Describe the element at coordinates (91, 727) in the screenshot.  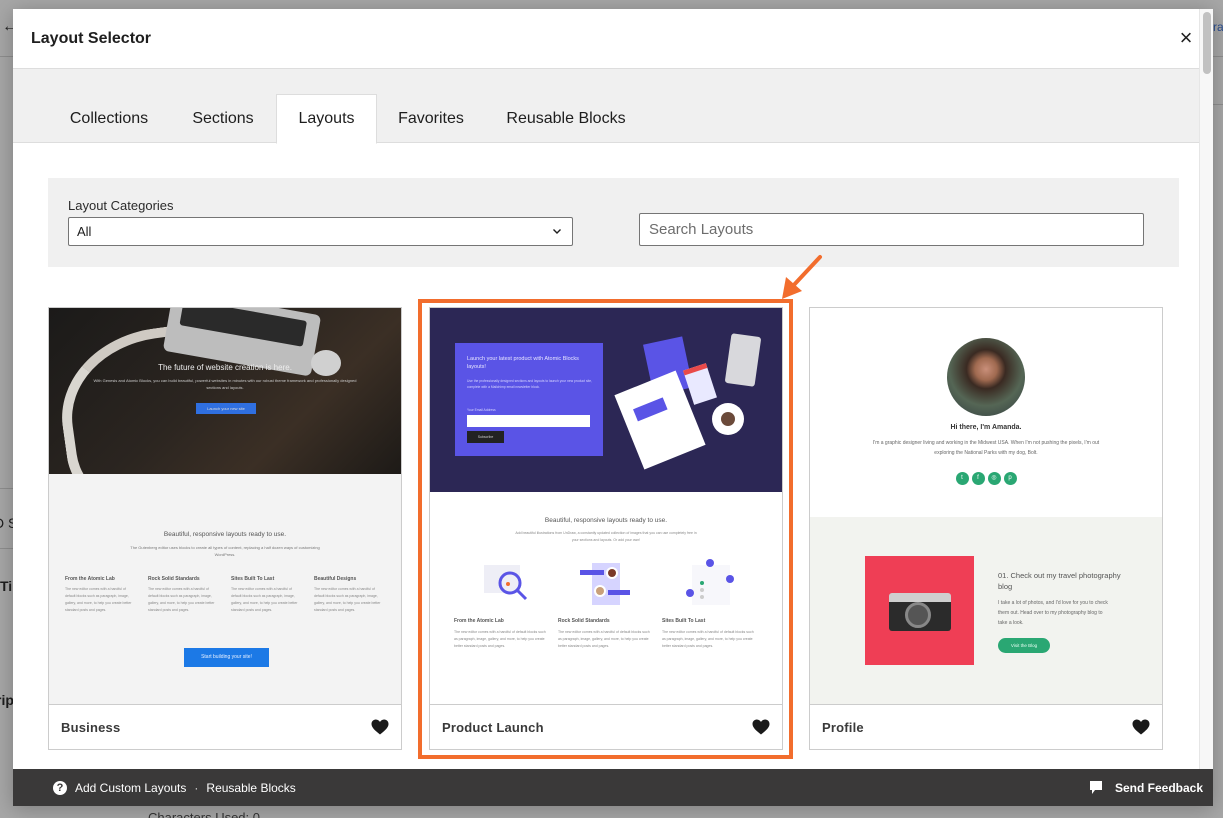
I see `layout-name: Business` at that location.